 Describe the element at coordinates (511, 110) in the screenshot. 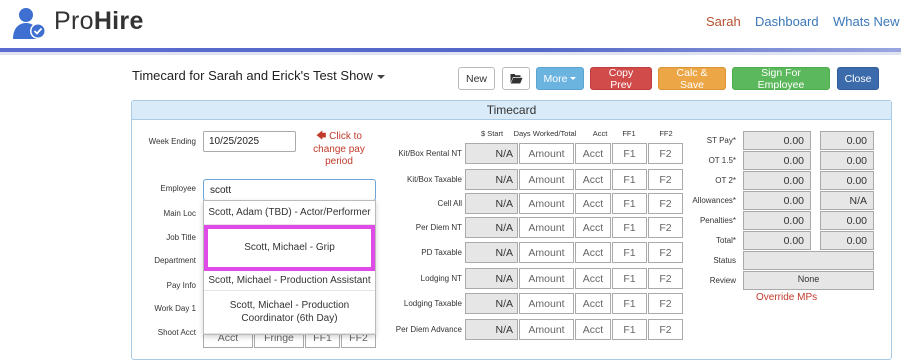

I see `panel-title: Timecard` at that location.